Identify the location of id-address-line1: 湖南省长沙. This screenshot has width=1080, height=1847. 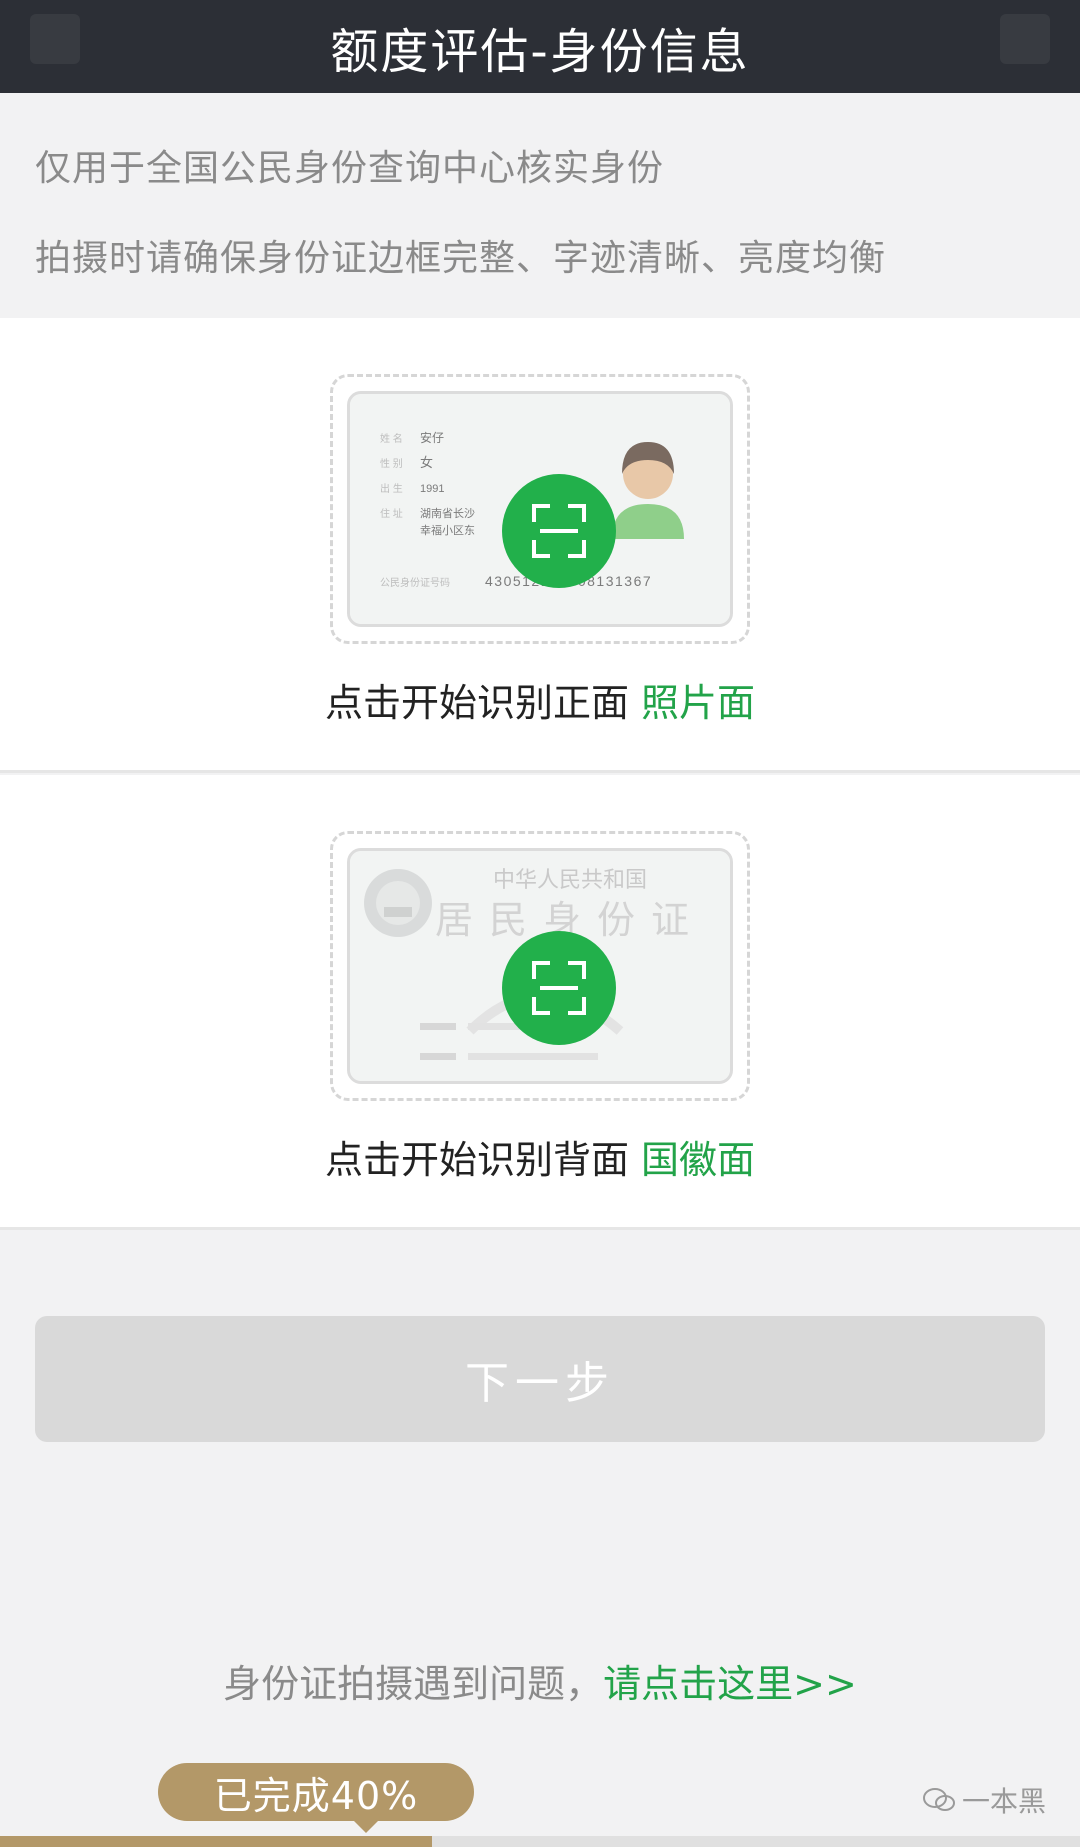
(447, 513).